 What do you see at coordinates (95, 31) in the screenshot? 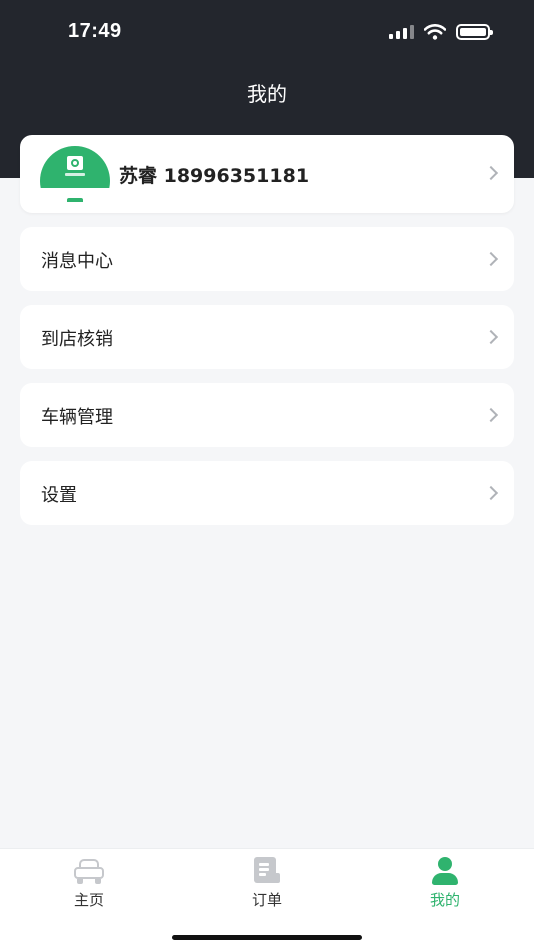
I see `status-time: 17:49` at bounding box center [95, 31].